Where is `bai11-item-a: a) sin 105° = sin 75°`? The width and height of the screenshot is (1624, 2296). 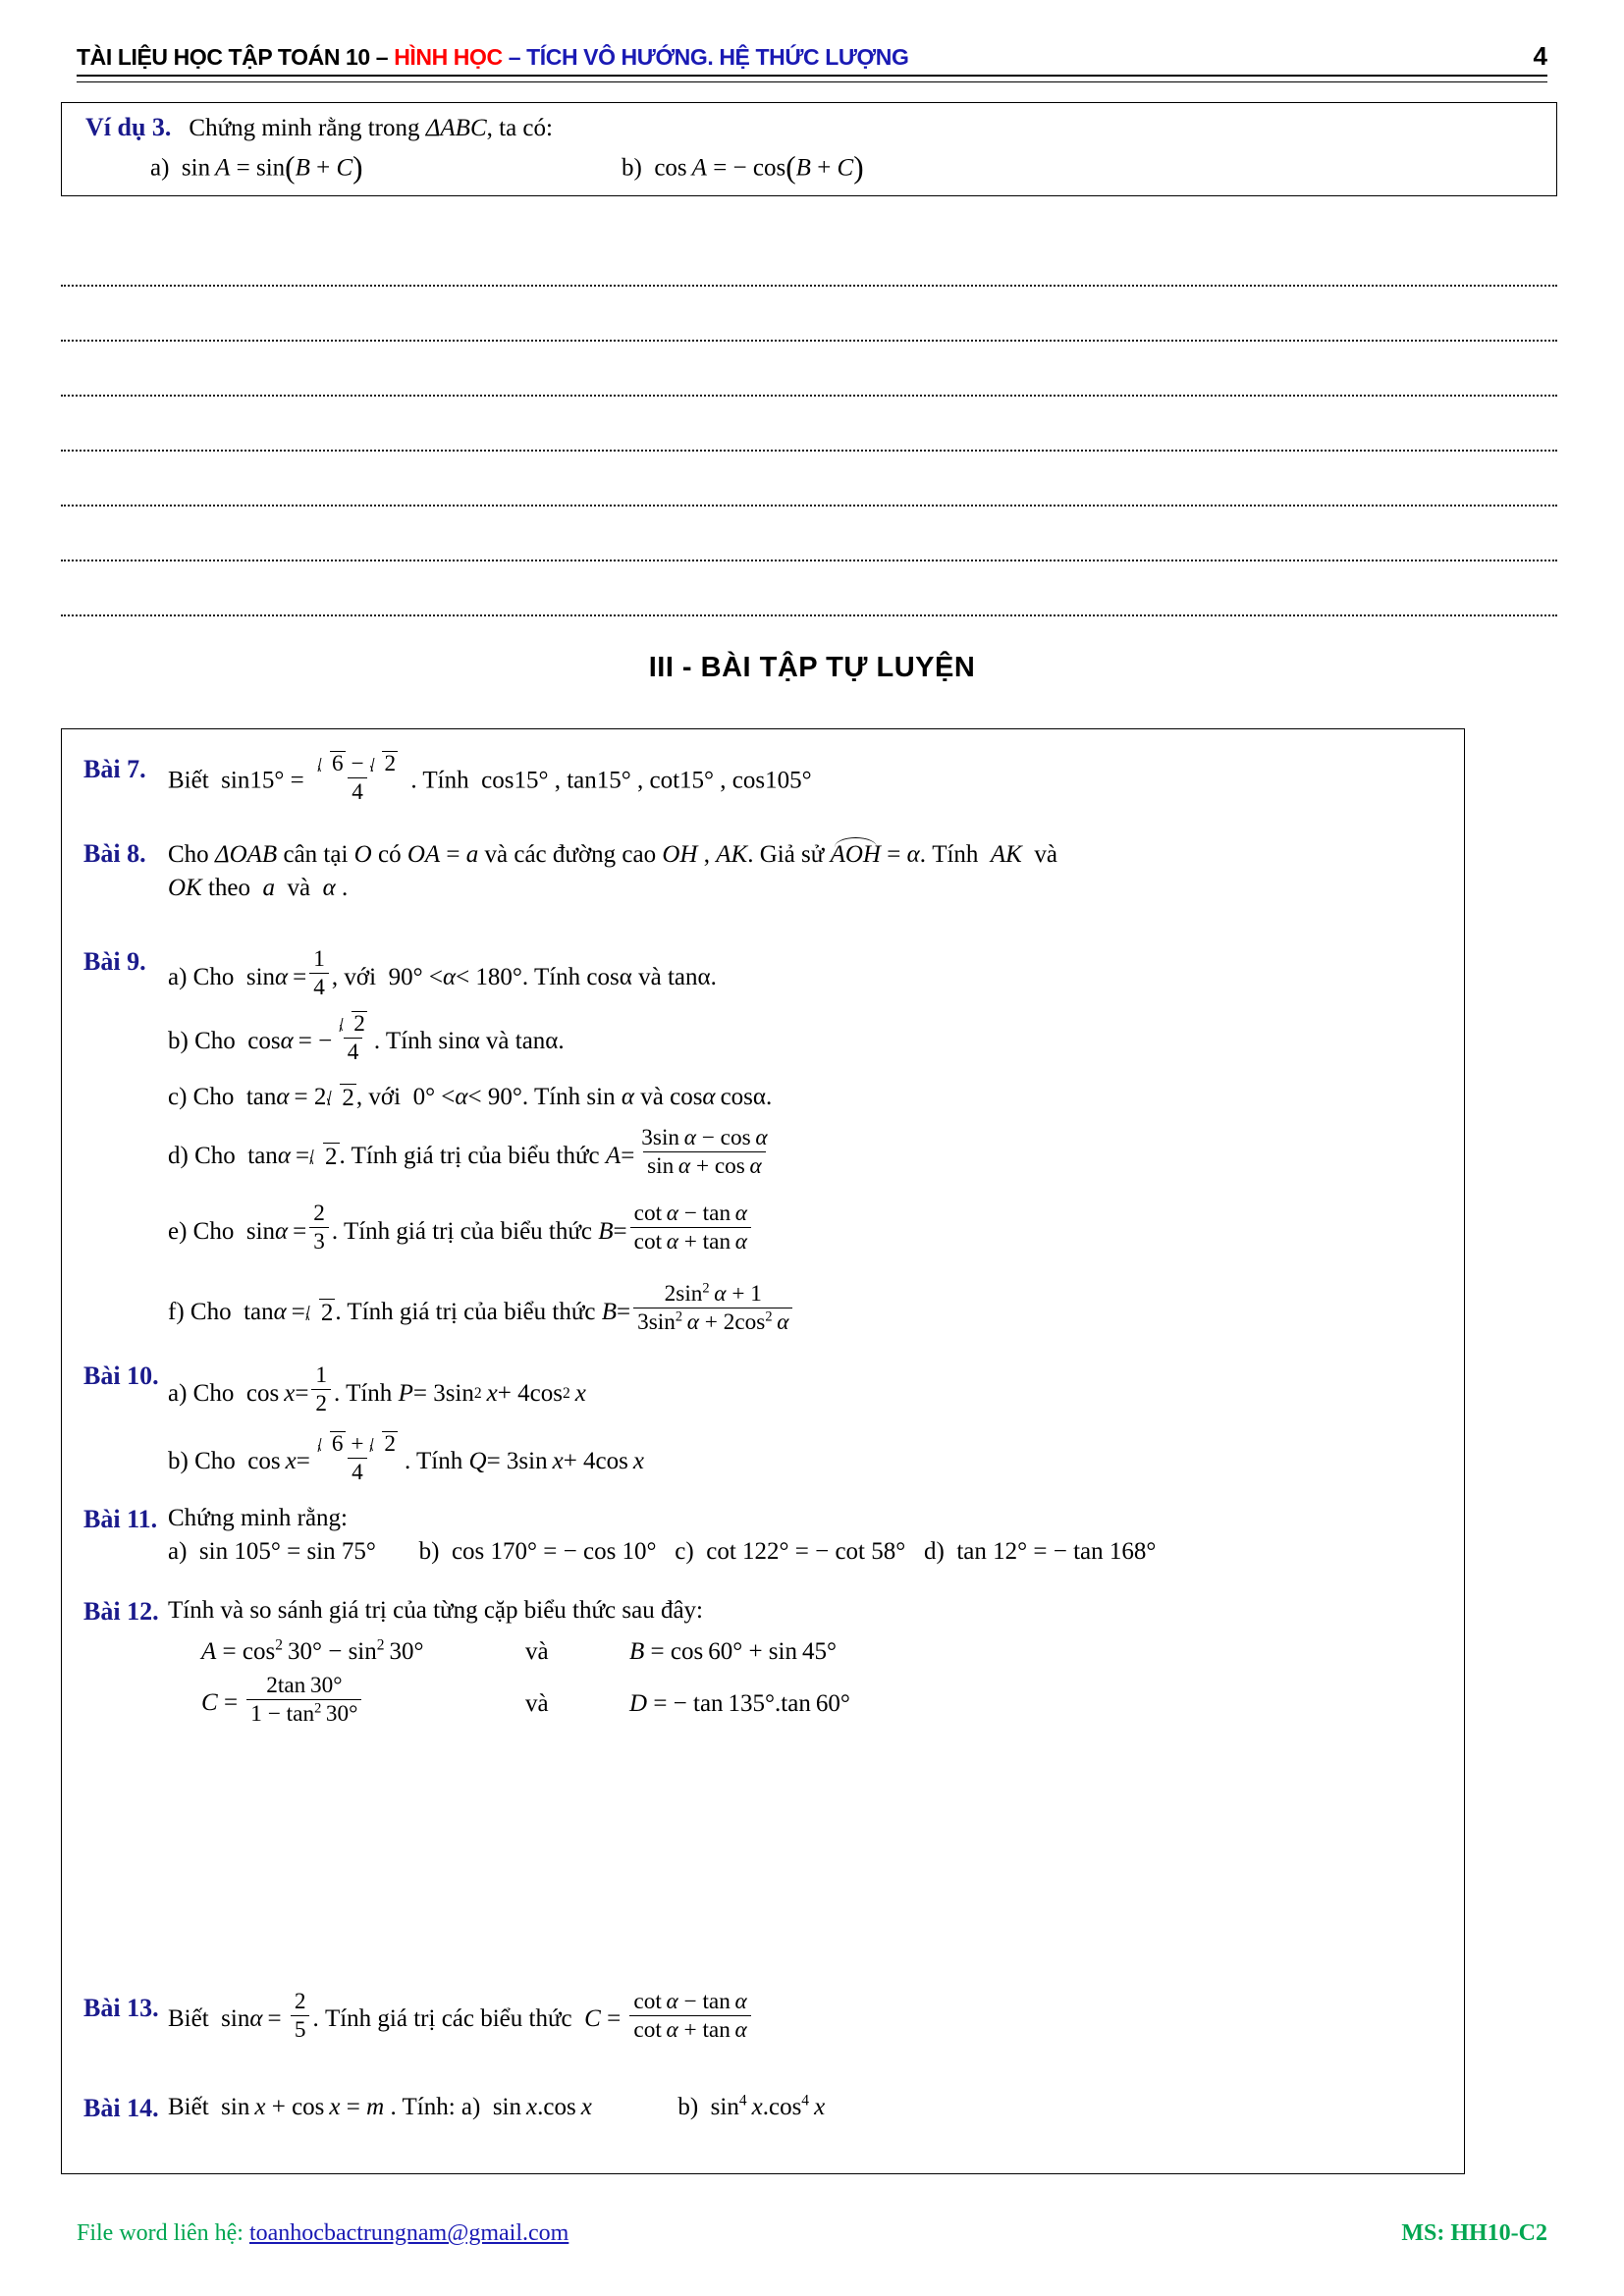
bai11-item-a: a) sin 105° = sin 75° is located at coordinates (275, 1552).